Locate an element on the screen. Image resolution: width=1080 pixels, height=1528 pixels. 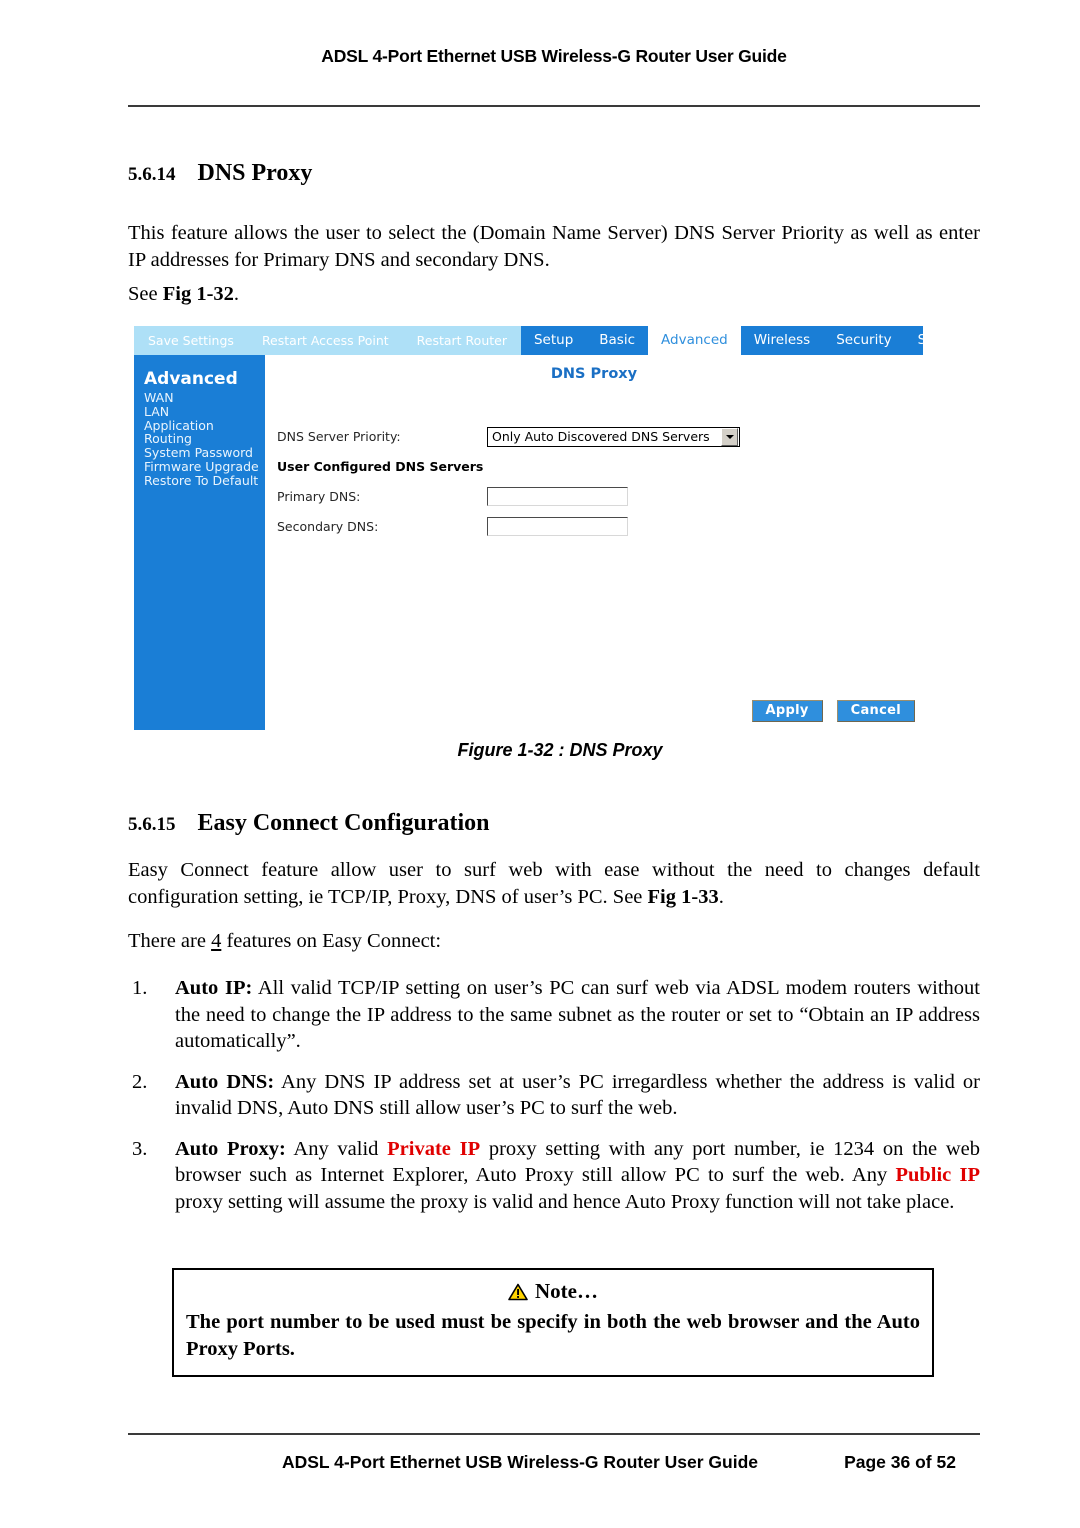
section-heading-dns-proxy: 5.6.14 DNS Proxy is located at coordinates (220, 173).